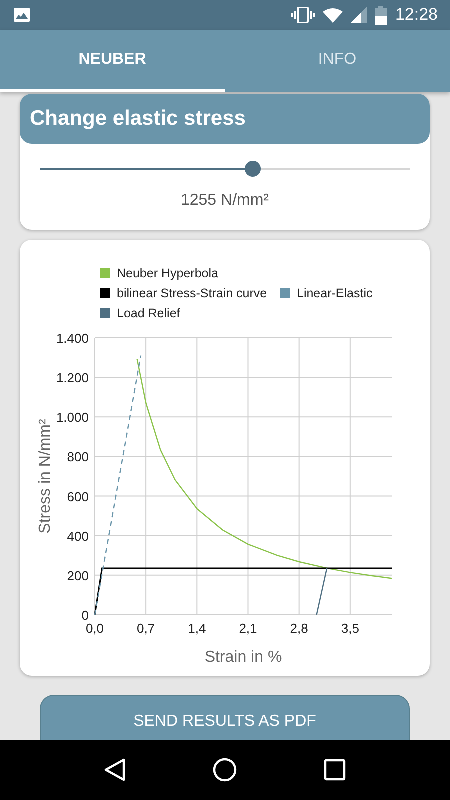 The height and width of the screenshot is (800, 450). Describe the element at coordinates (335, 770) in the screenshot. I see `recents-icon` at that location.